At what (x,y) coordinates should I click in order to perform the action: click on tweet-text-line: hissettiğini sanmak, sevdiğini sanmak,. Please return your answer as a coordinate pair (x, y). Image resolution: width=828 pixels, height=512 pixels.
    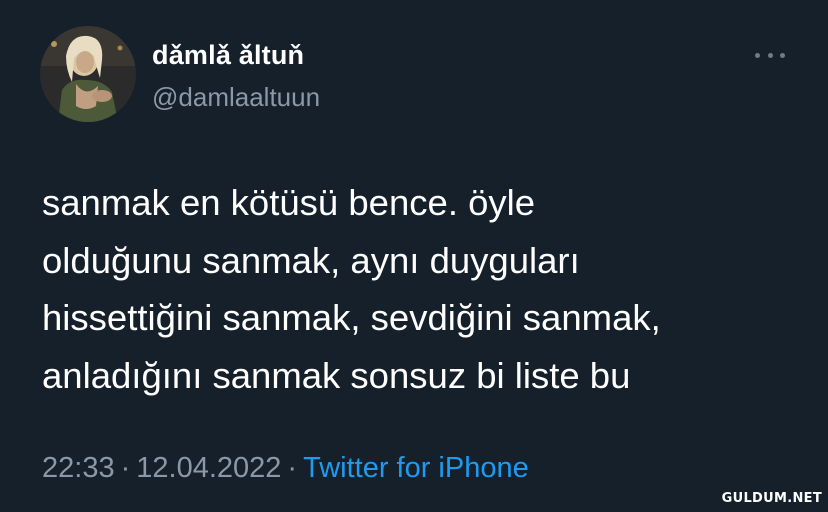
    Looking at the image, I should click on (351, 317).